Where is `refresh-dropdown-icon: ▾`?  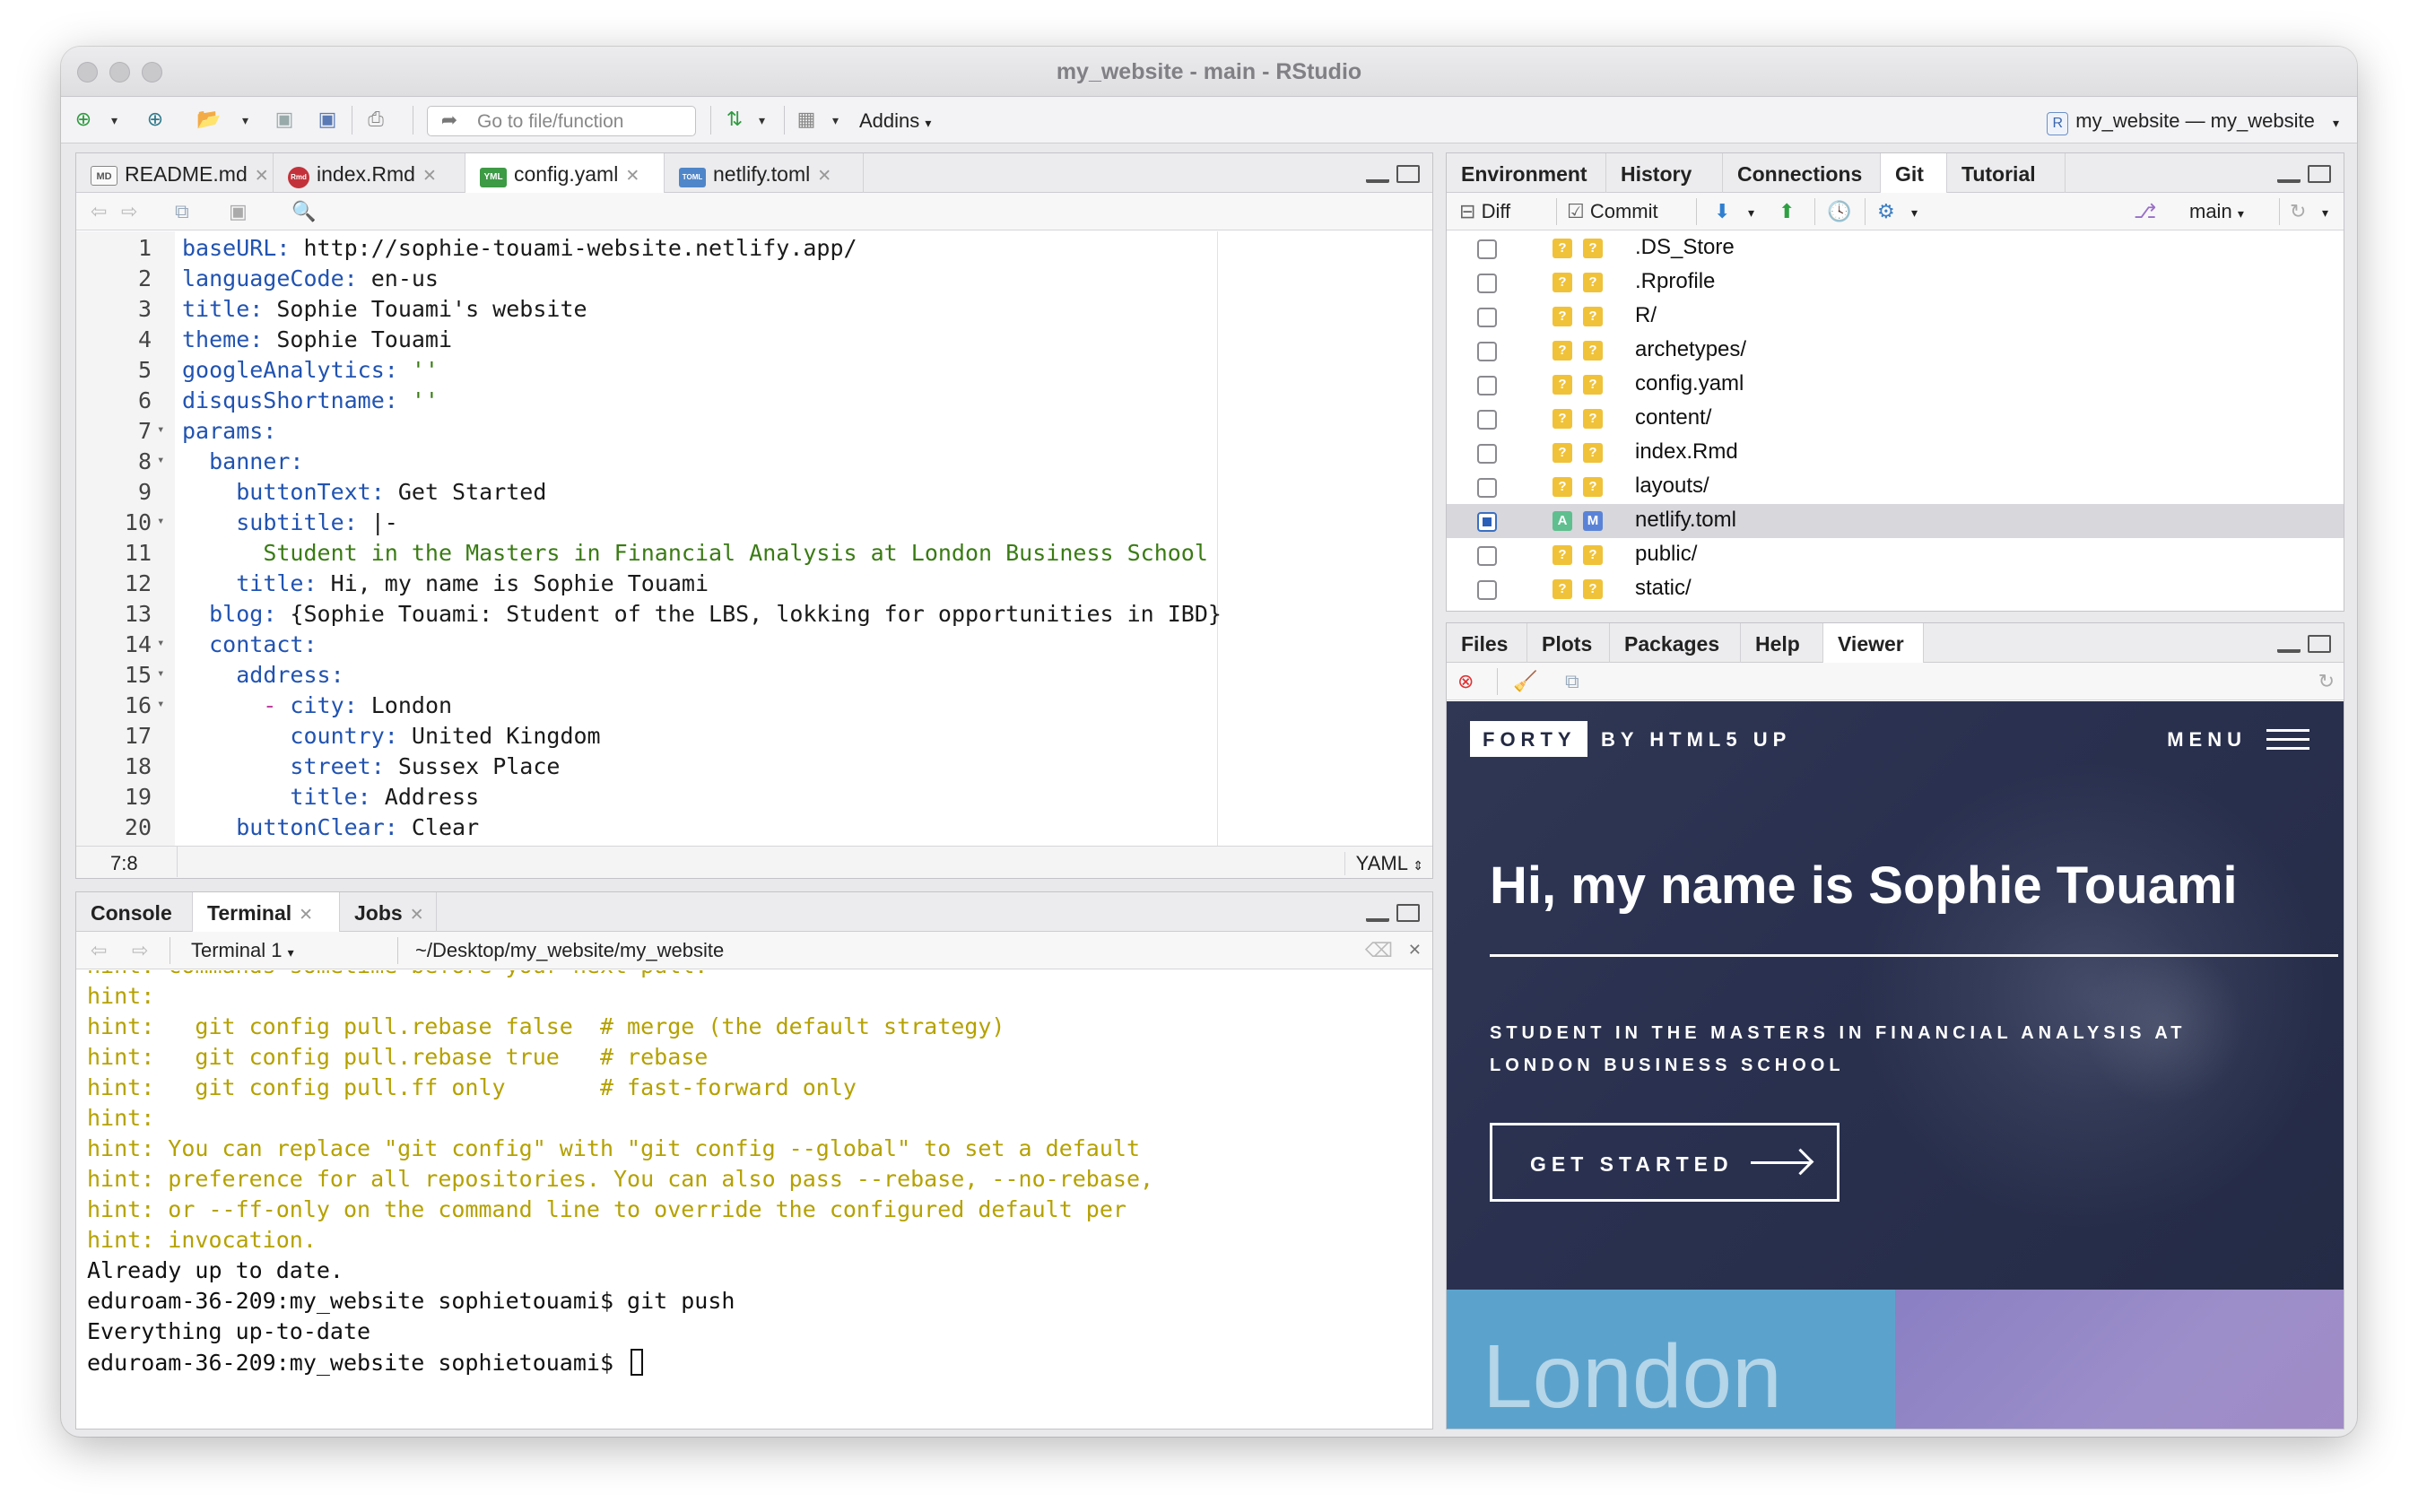
refresh-dropdown-icon: ▾ is located at coordinates (2325, 213).